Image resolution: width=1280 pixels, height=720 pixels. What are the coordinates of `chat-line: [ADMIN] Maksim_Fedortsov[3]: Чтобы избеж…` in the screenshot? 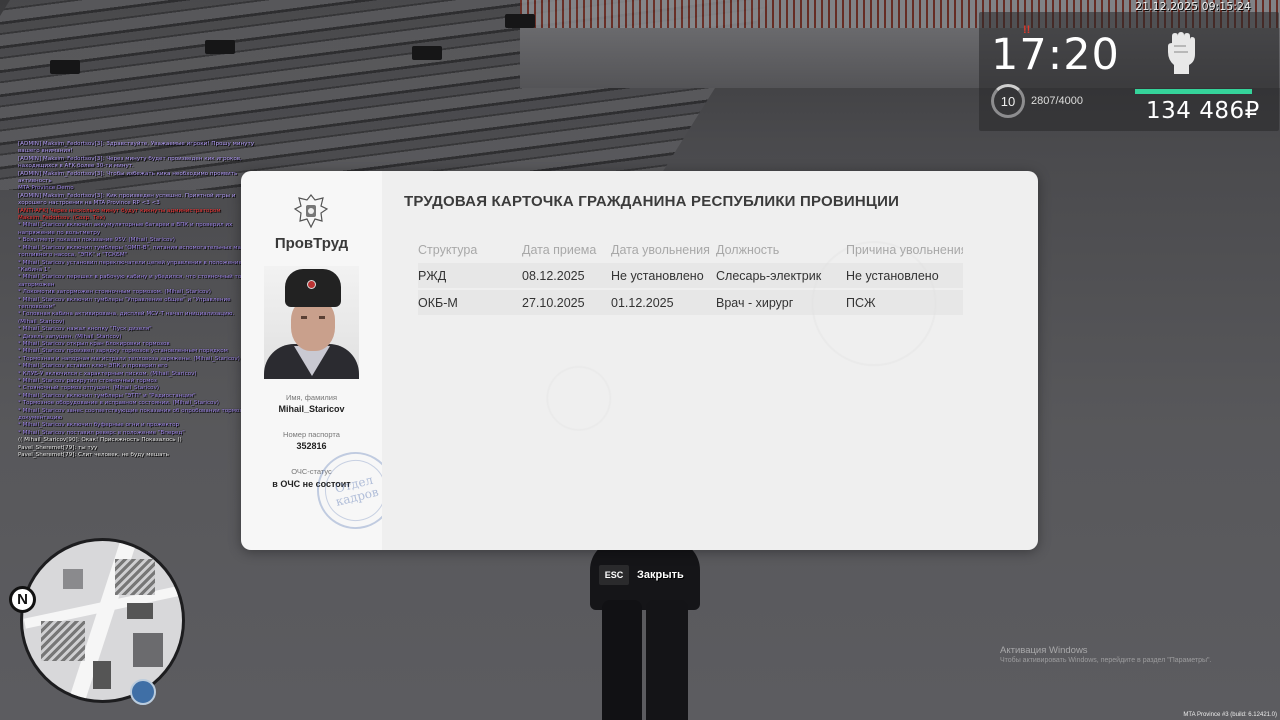 It's located at (128, 177).